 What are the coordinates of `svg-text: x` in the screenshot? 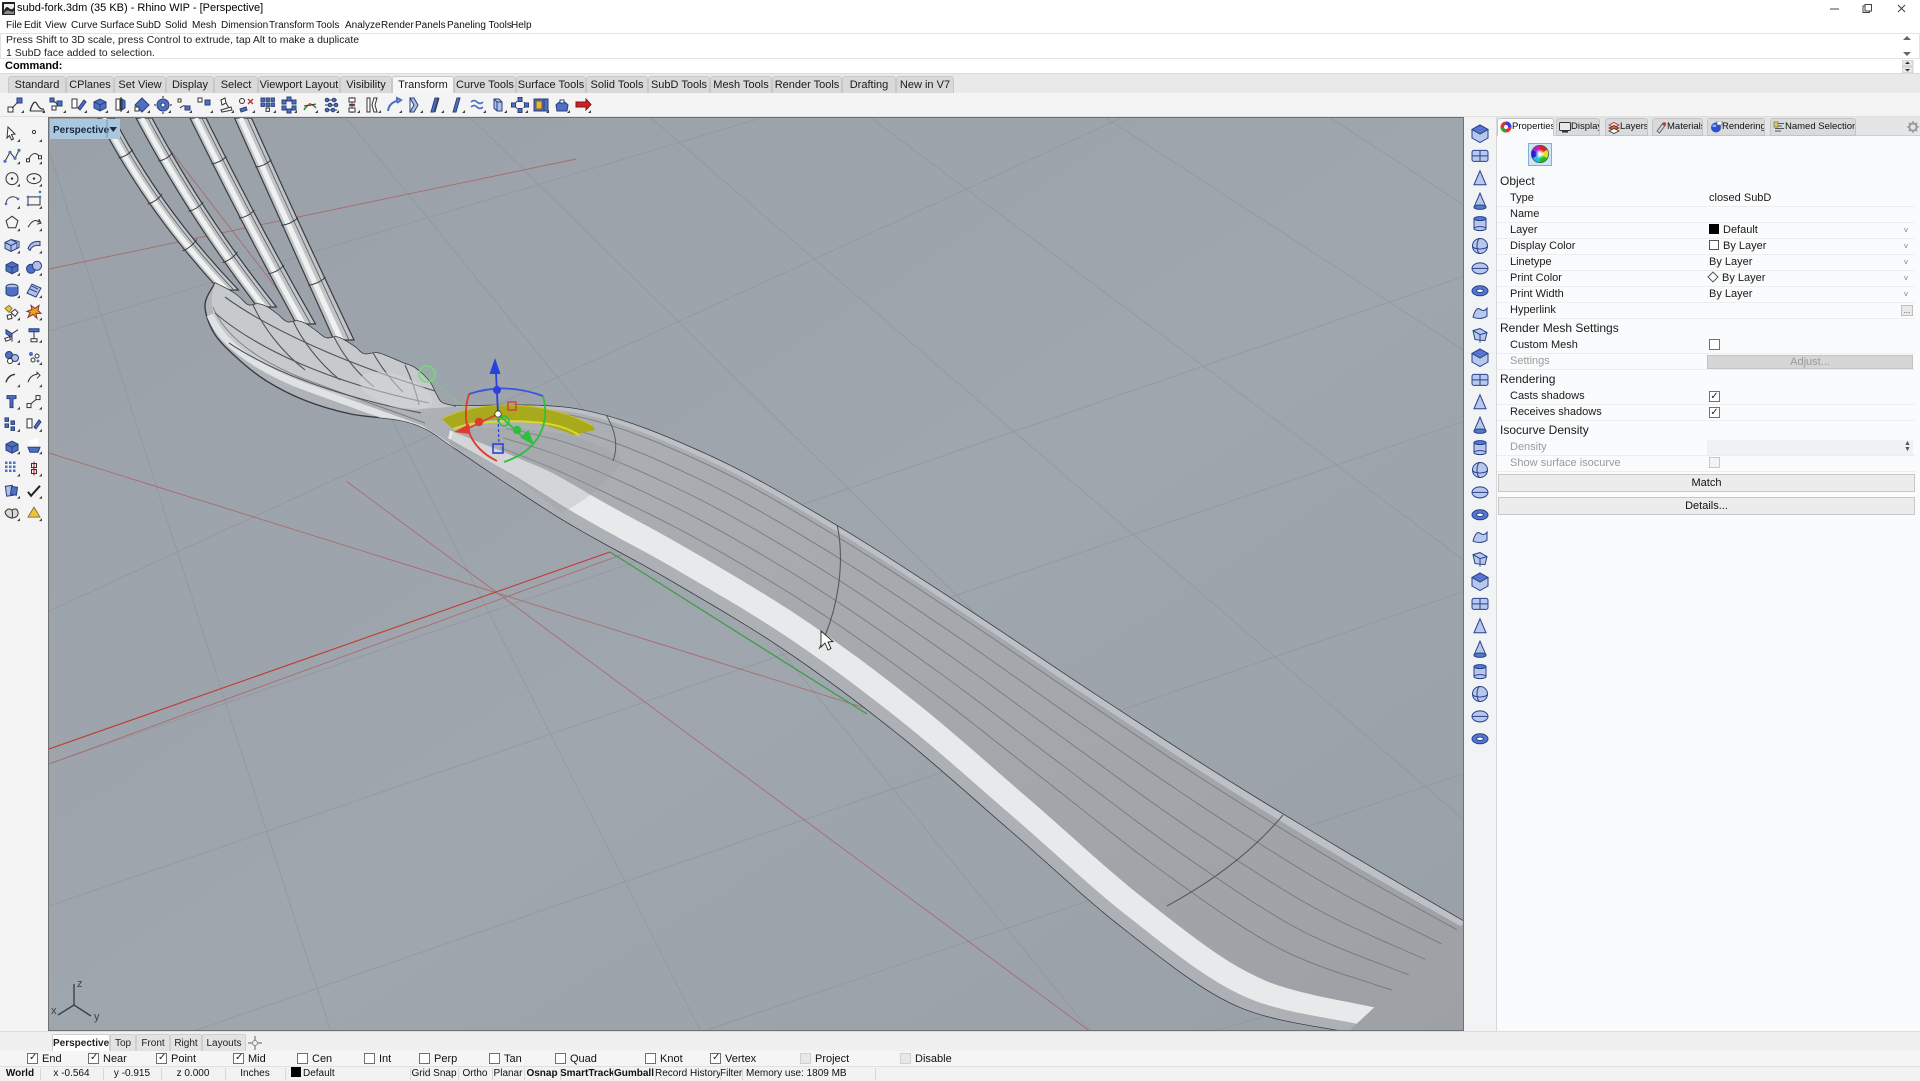 It's located at (54, 1011).